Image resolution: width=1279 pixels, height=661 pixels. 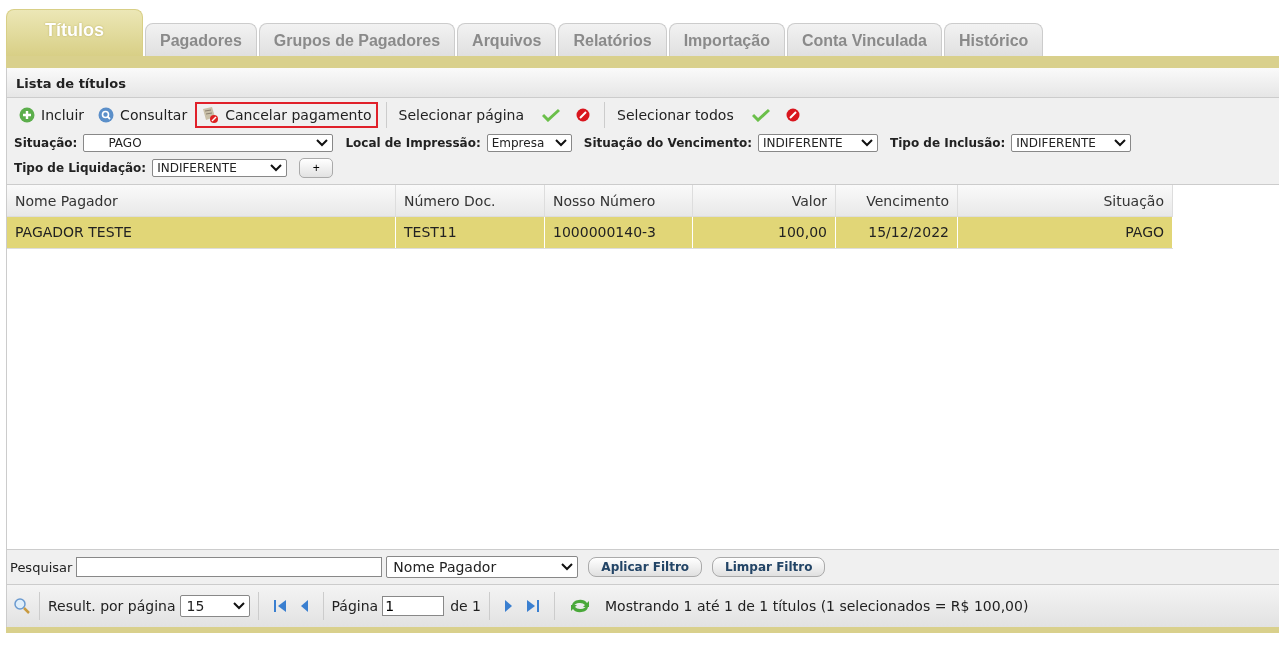 What do you see at coordinates (619, 232) in the screenshot?
I see `table-cell: 1000000140-3` at bounding box center [619, 232].